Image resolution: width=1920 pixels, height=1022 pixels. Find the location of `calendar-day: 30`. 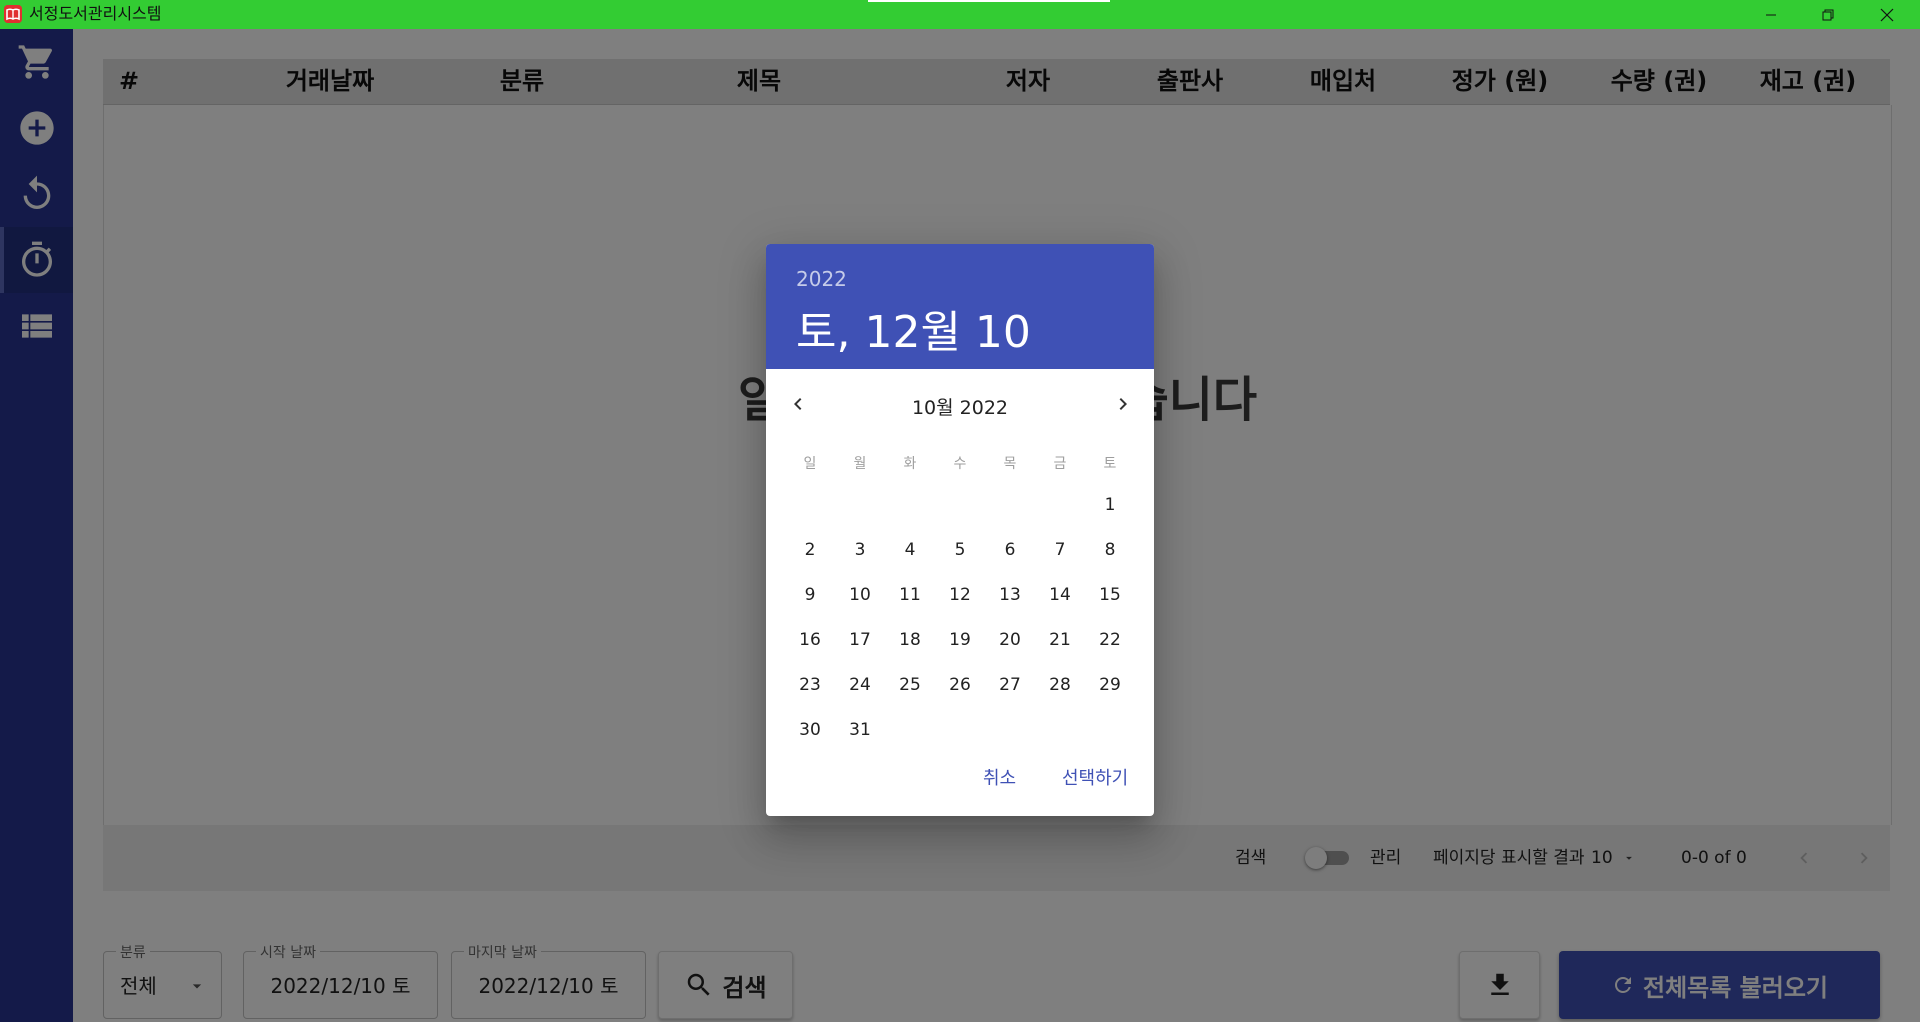

calendar-day: 30 is located at coordinates (810, 730).